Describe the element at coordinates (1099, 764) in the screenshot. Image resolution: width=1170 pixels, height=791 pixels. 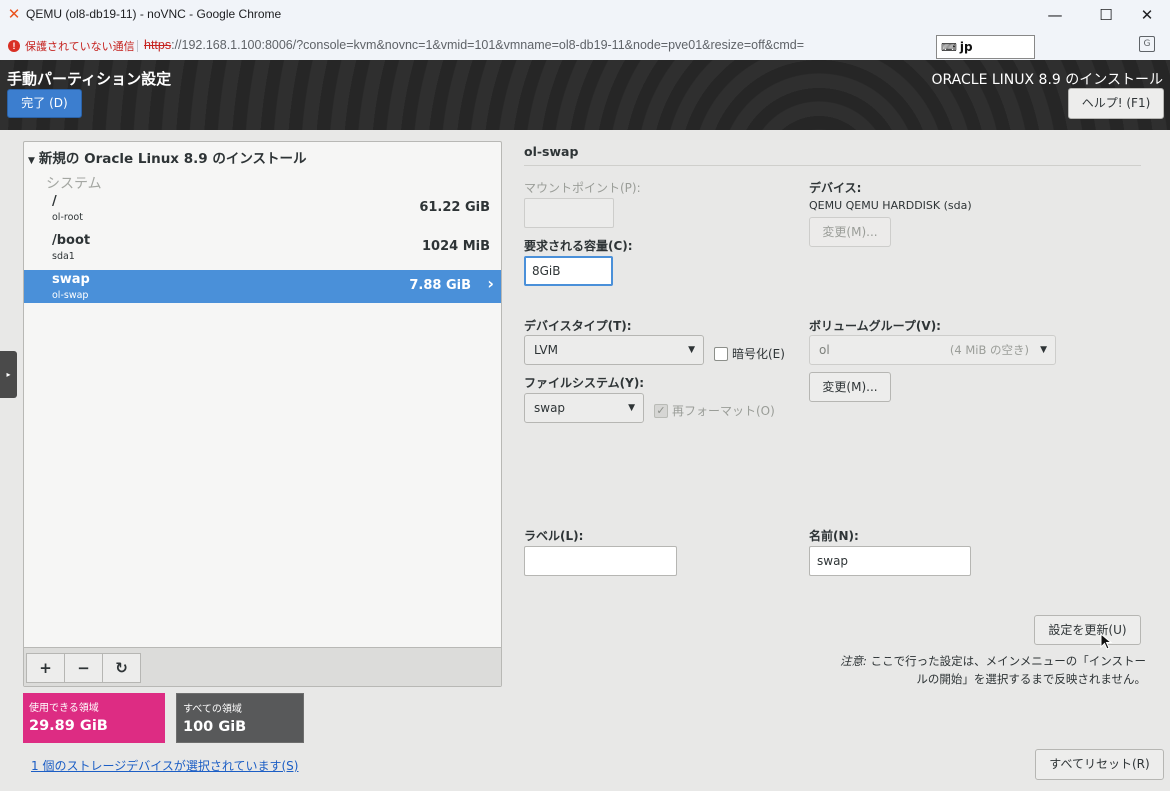
I see `reset-all-button: すべてリセット(R)` at that location.